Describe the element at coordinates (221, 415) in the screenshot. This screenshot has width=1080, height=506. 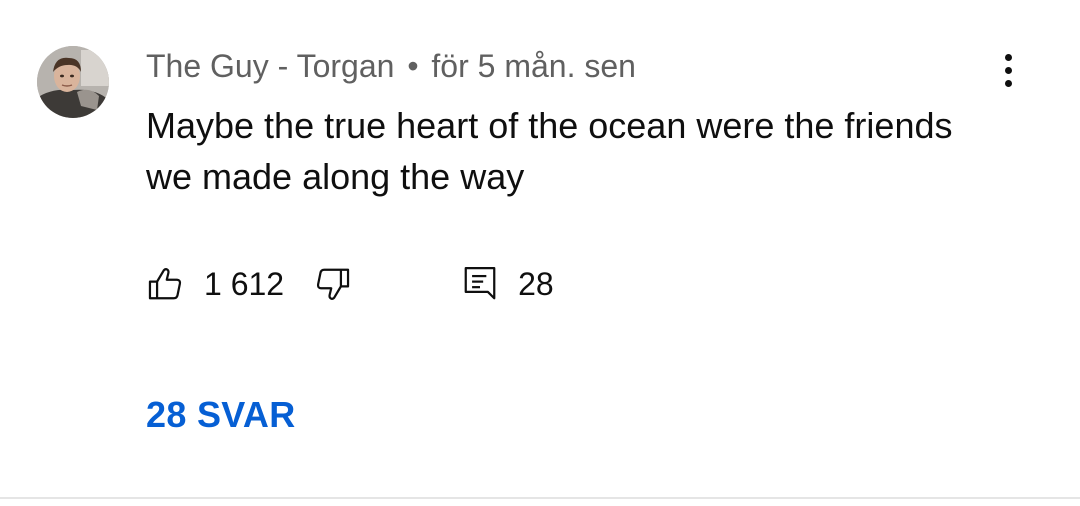
I see `view-replies-button: 28 SVAR` at that location.